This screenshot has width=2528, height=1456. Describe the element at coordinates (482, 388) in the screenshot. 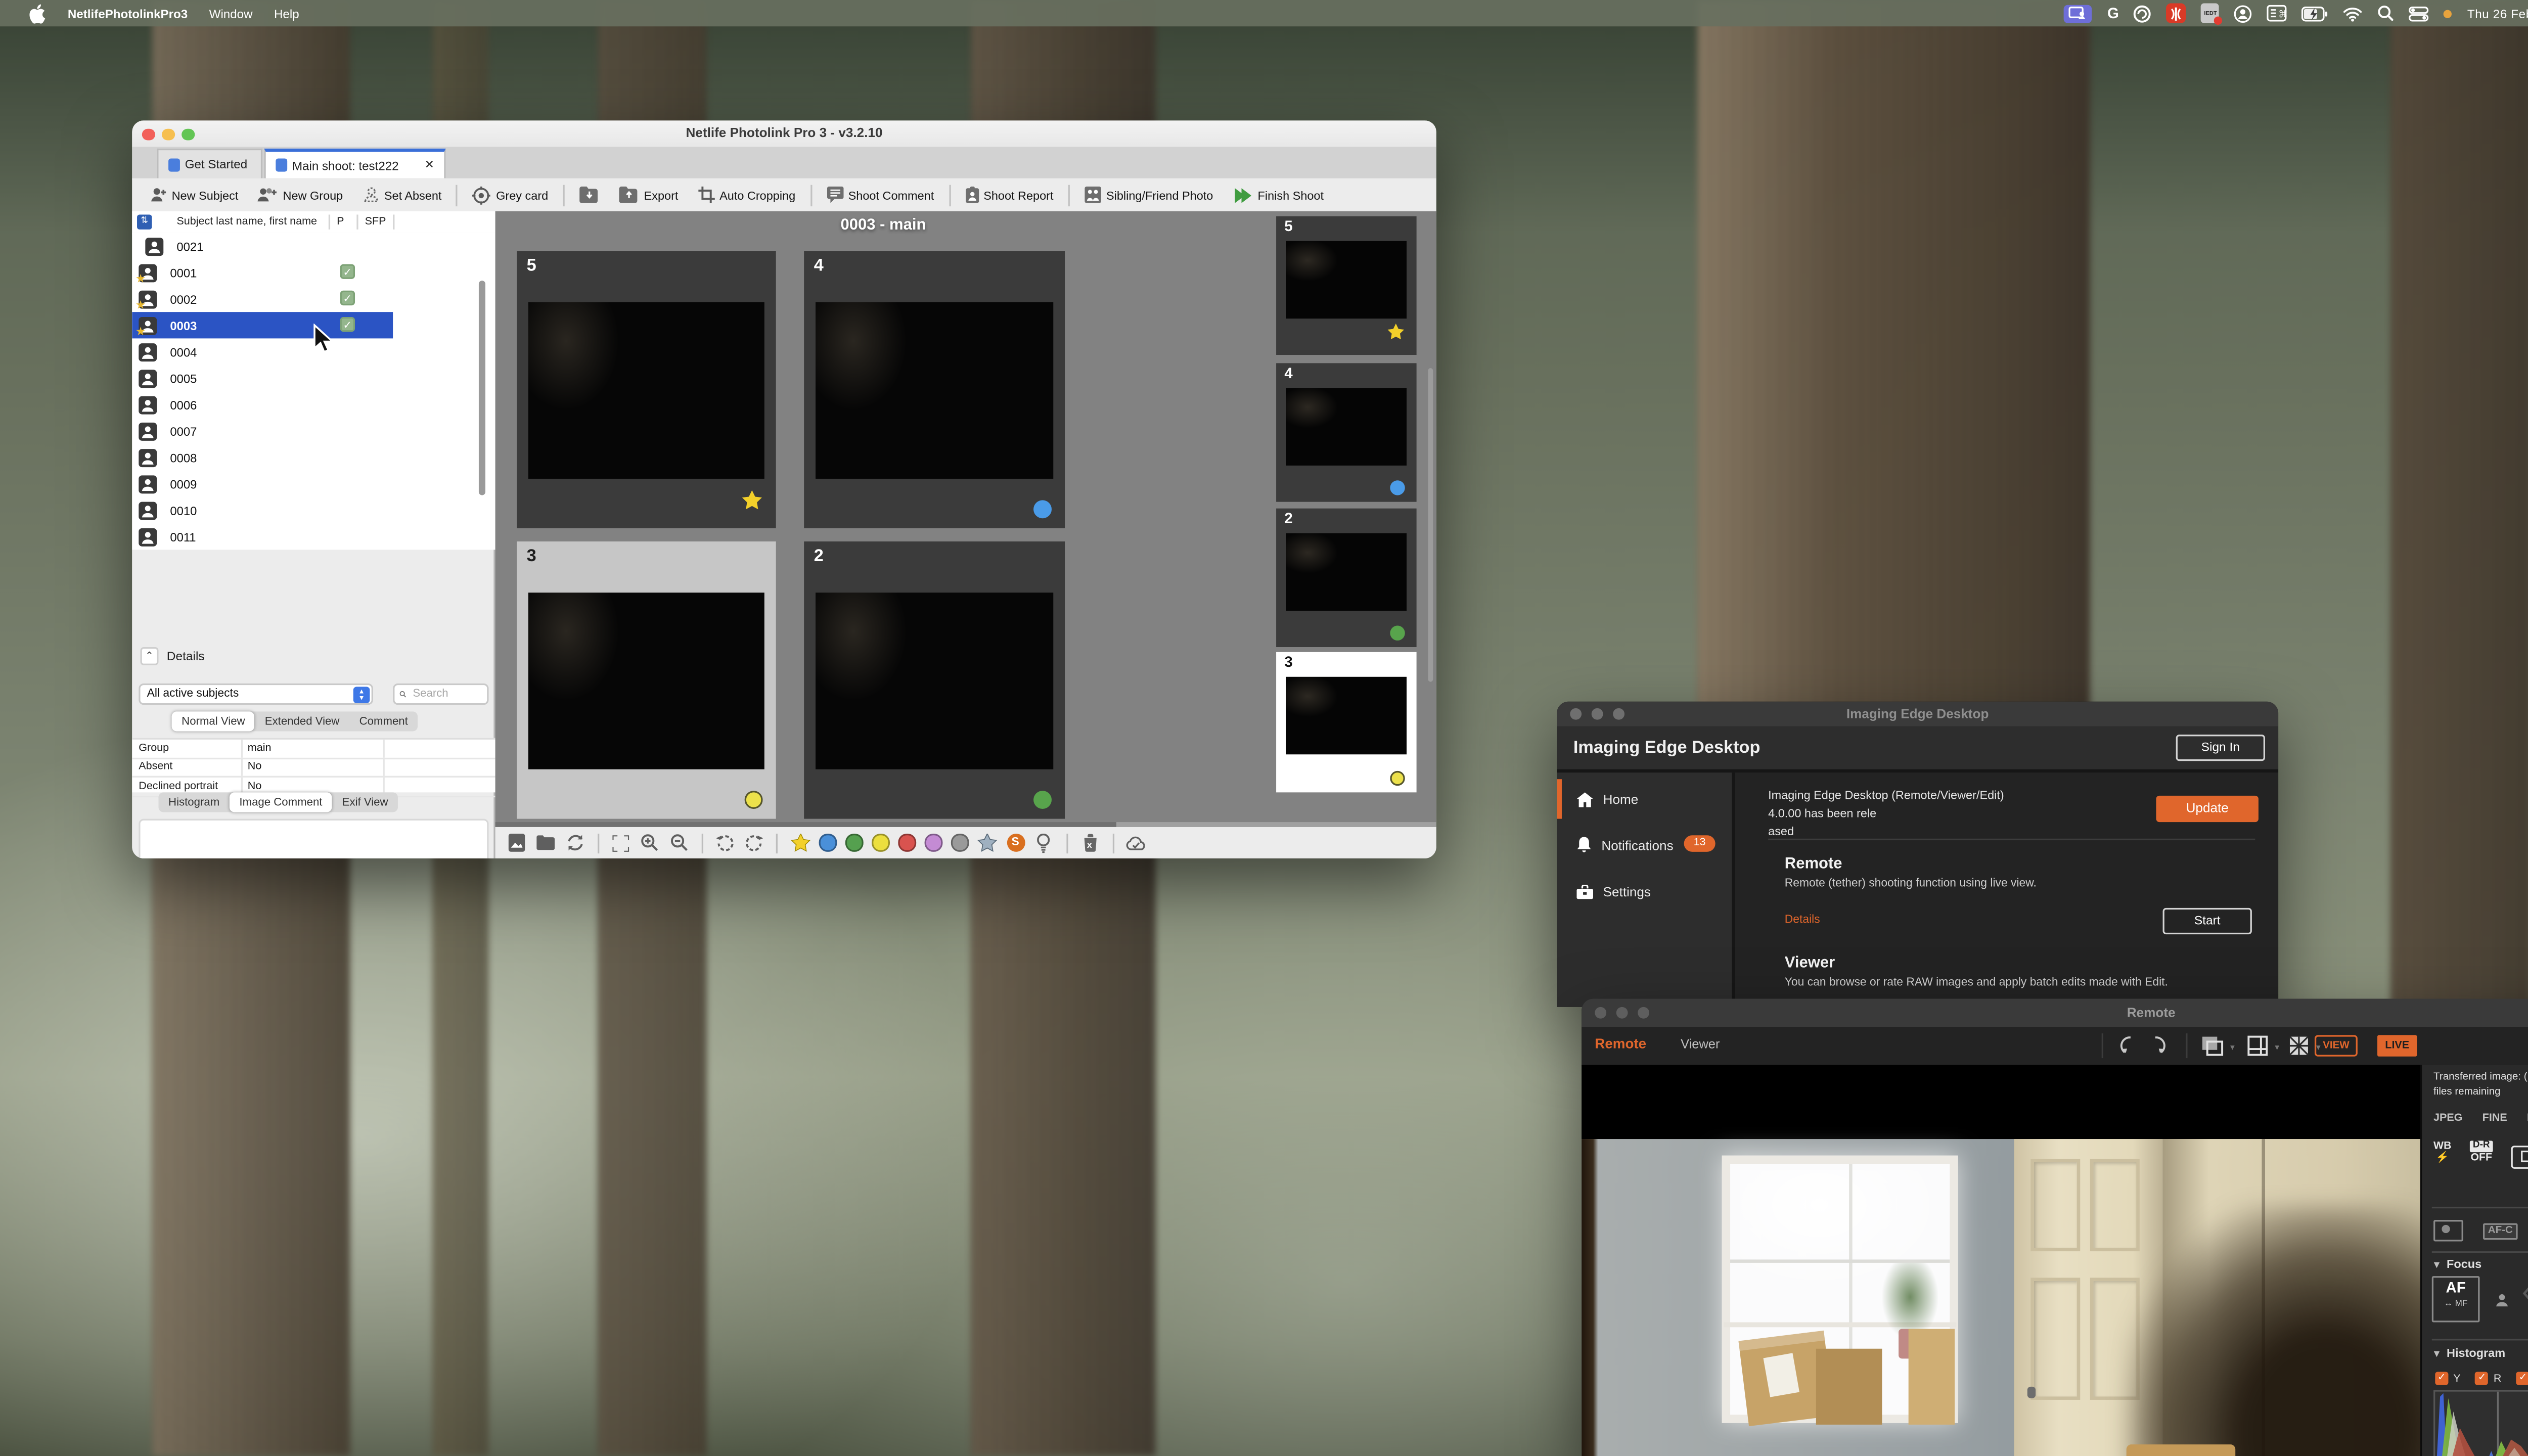

I see `subject-list-scrollbar` at that location.